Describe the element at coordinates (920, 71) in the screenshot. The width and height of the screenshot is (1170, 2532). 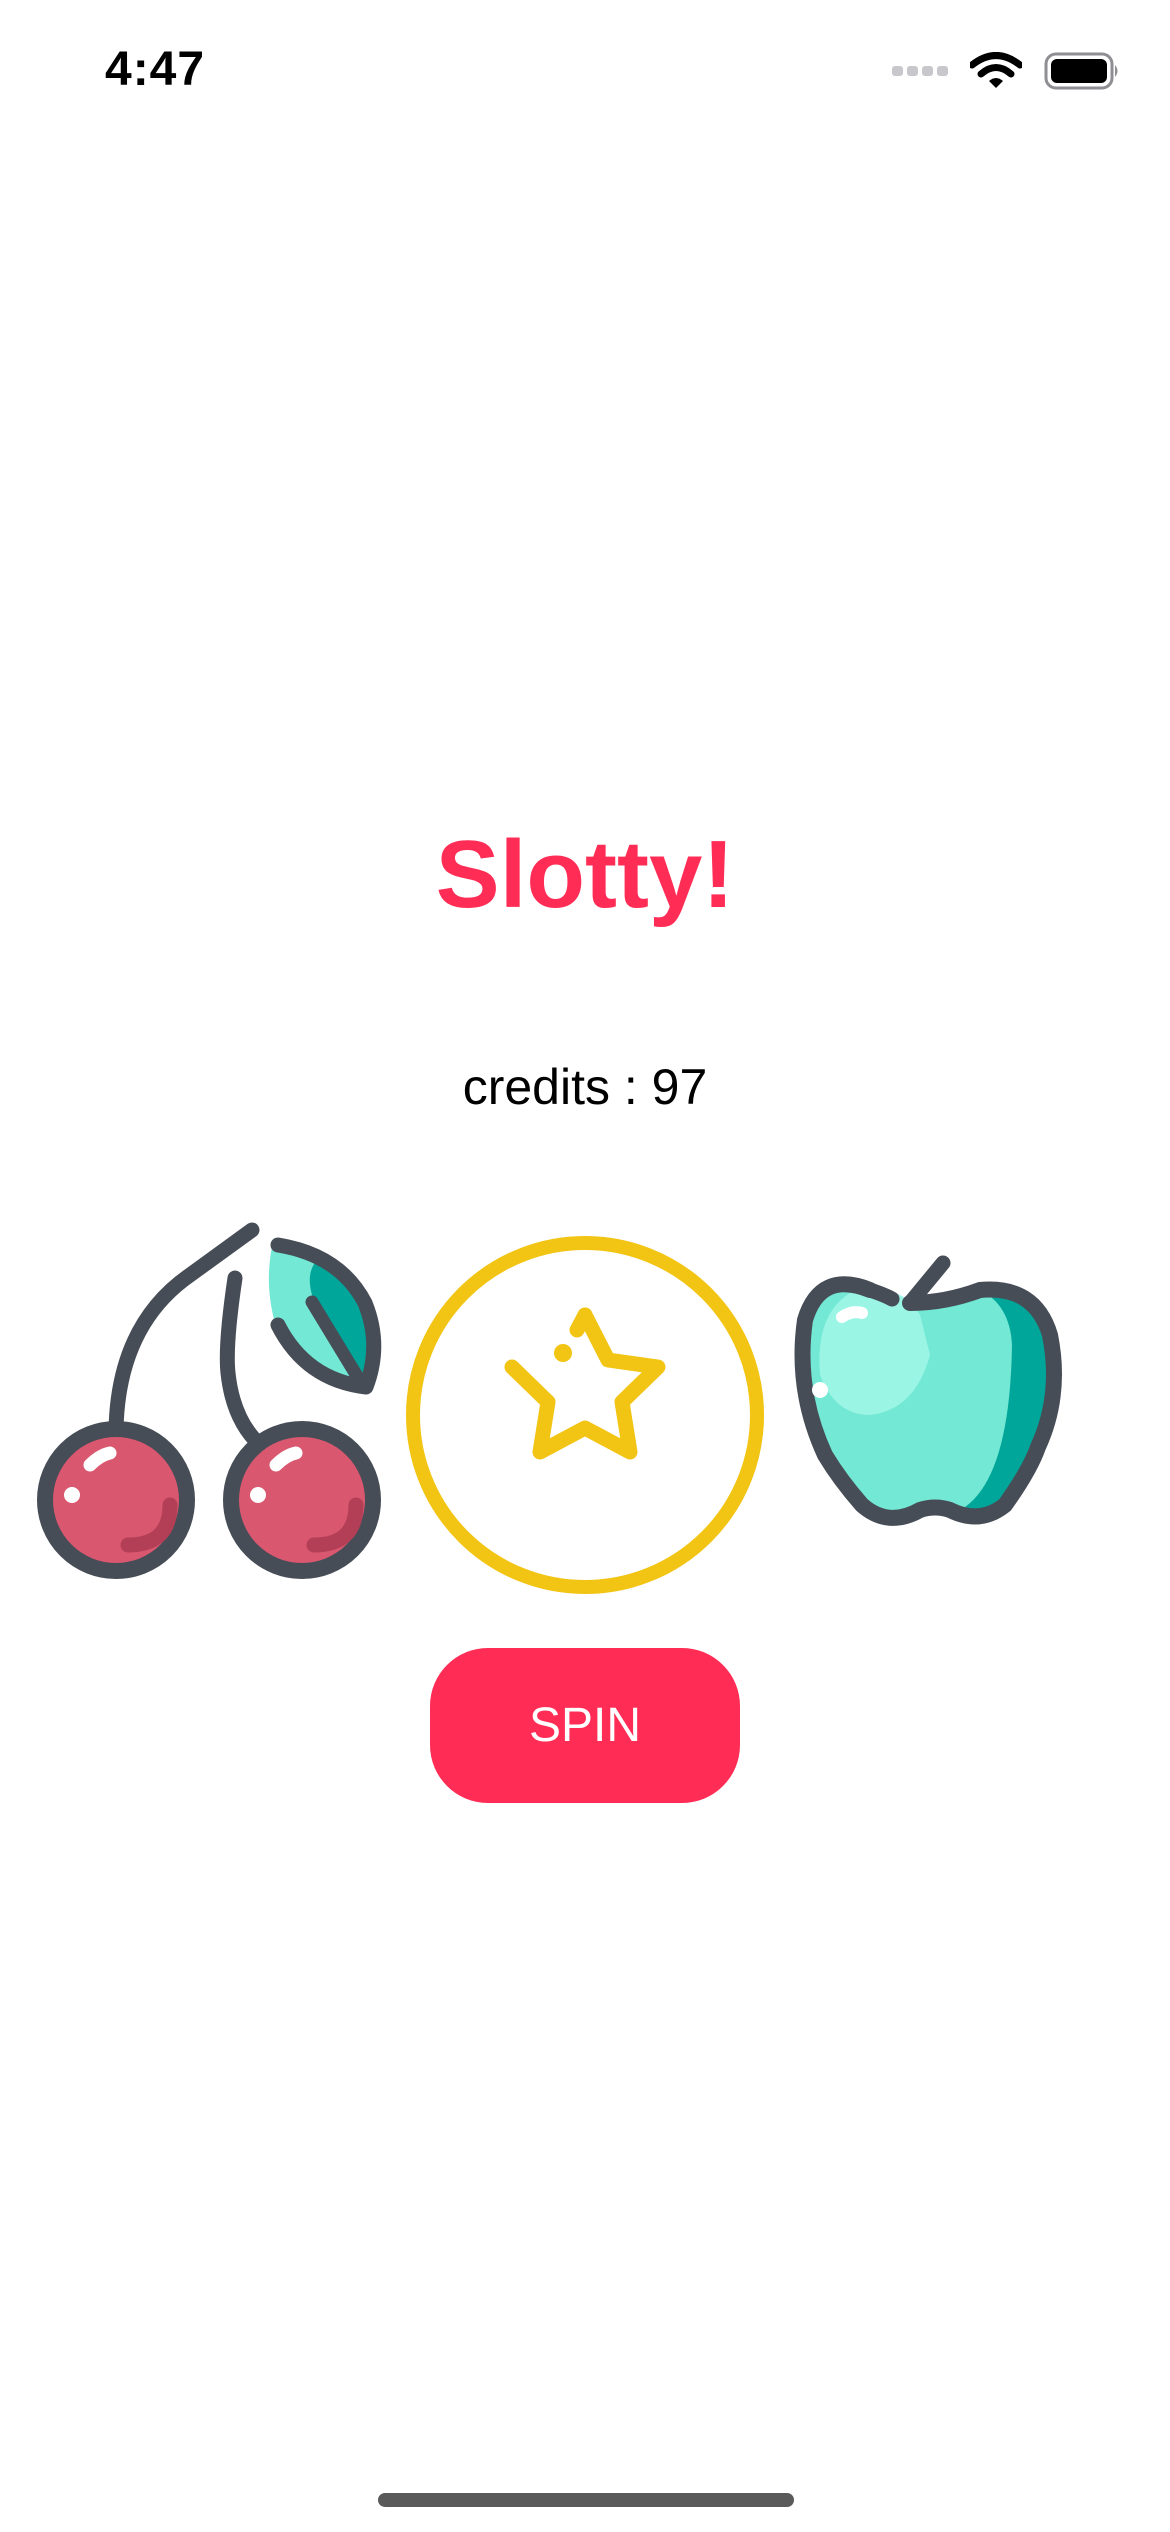
I see `cellular-signal-icon` at that location.